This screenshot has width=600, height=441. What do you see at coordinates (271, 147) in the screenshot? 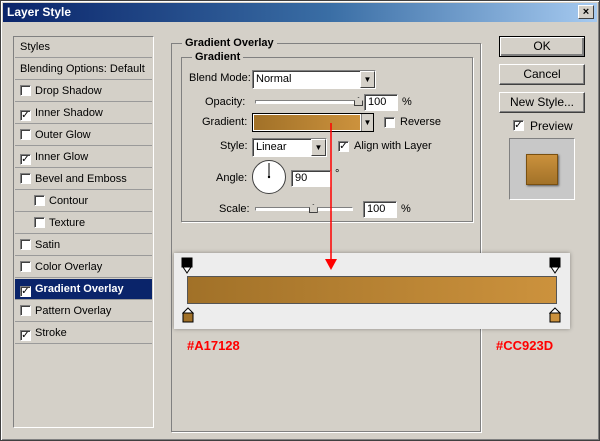
I see `style-value: Linear` at bounding box center [271, 147].